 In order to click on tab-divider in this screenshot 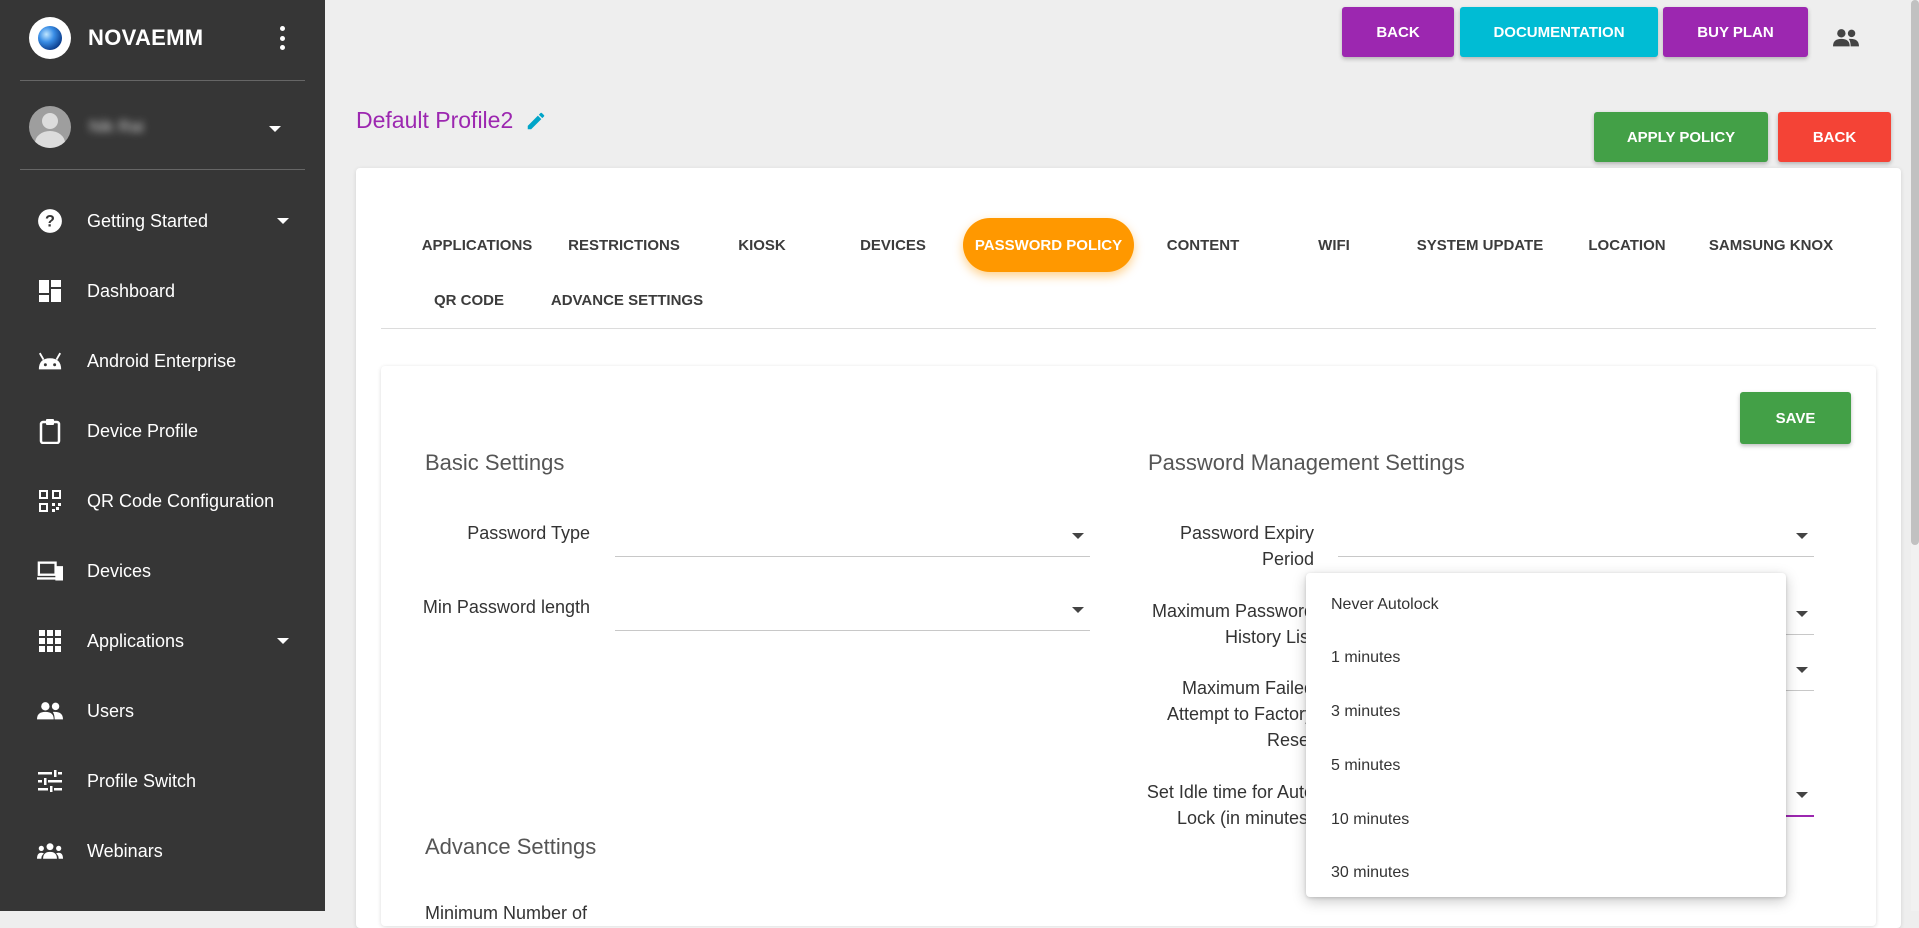, I will do `click(1128, 328)`.